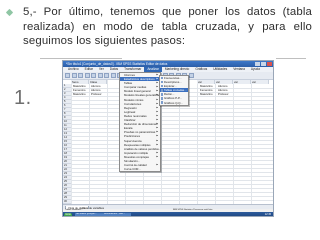  What do you see at coordinates (89, 69) in the screenshot?
I see `menu-item: Editar` at bounding box center [89, 69].